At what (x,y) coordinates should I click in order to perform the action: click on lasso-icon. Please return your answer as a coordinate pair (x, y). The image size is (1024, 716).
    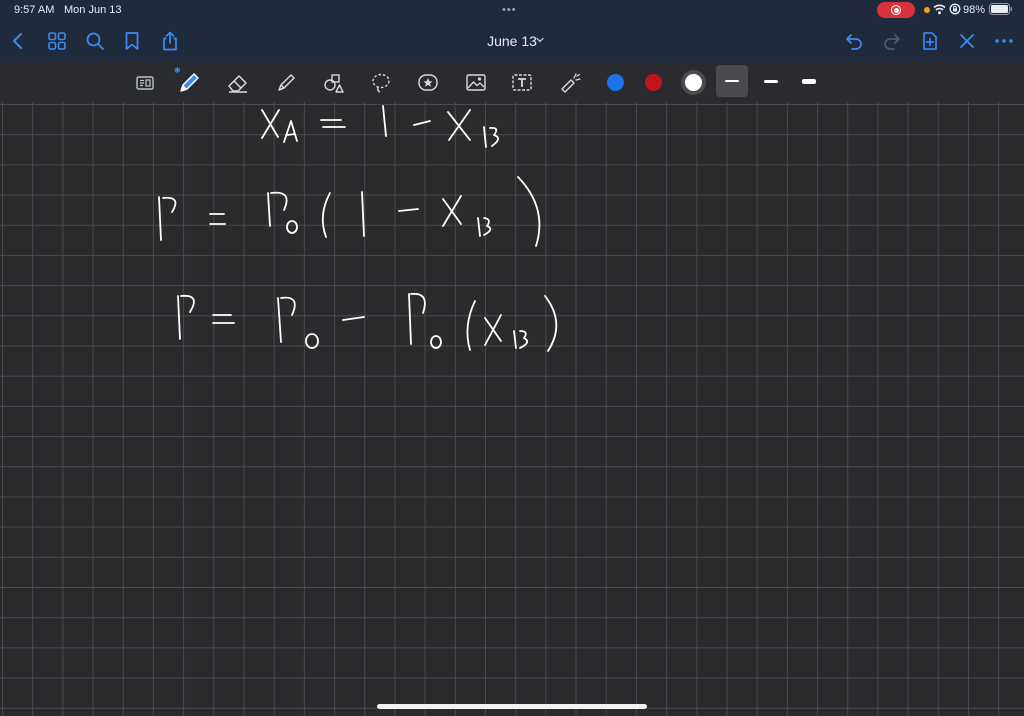
    Looking at the image, I should click on (381, 83).